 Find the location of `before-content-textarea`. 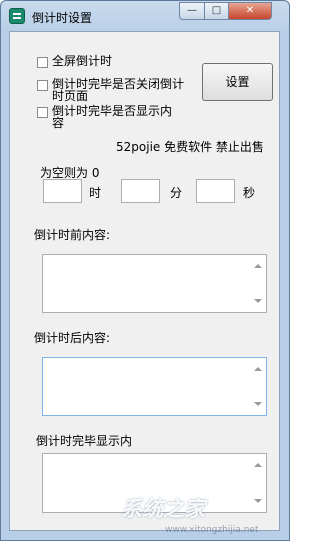

before-content-textarea is located at coordinates (154, 283).